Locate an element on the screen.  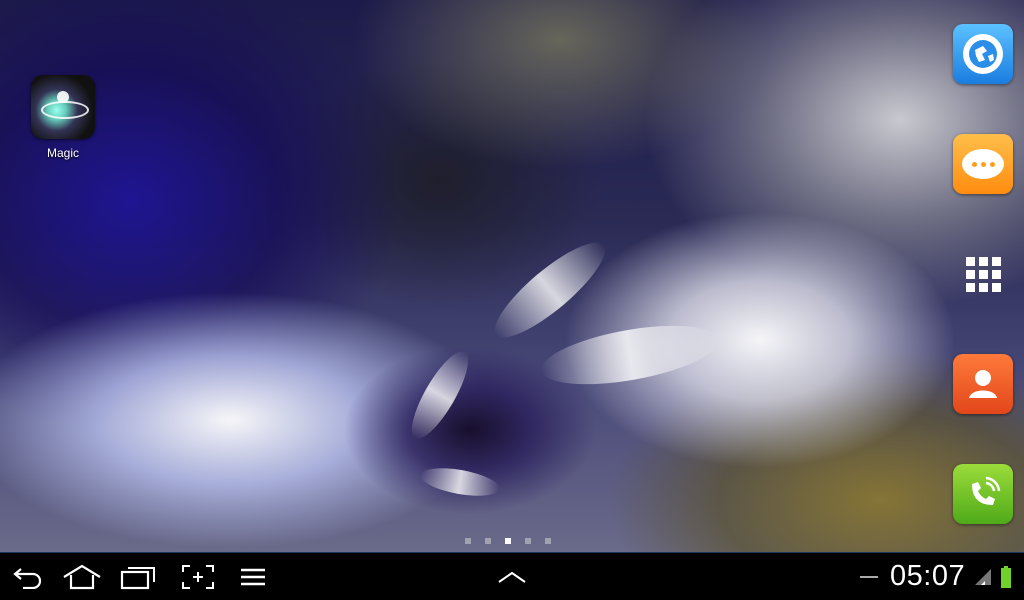
screenshot-icon is located at coordinates (198, 577).